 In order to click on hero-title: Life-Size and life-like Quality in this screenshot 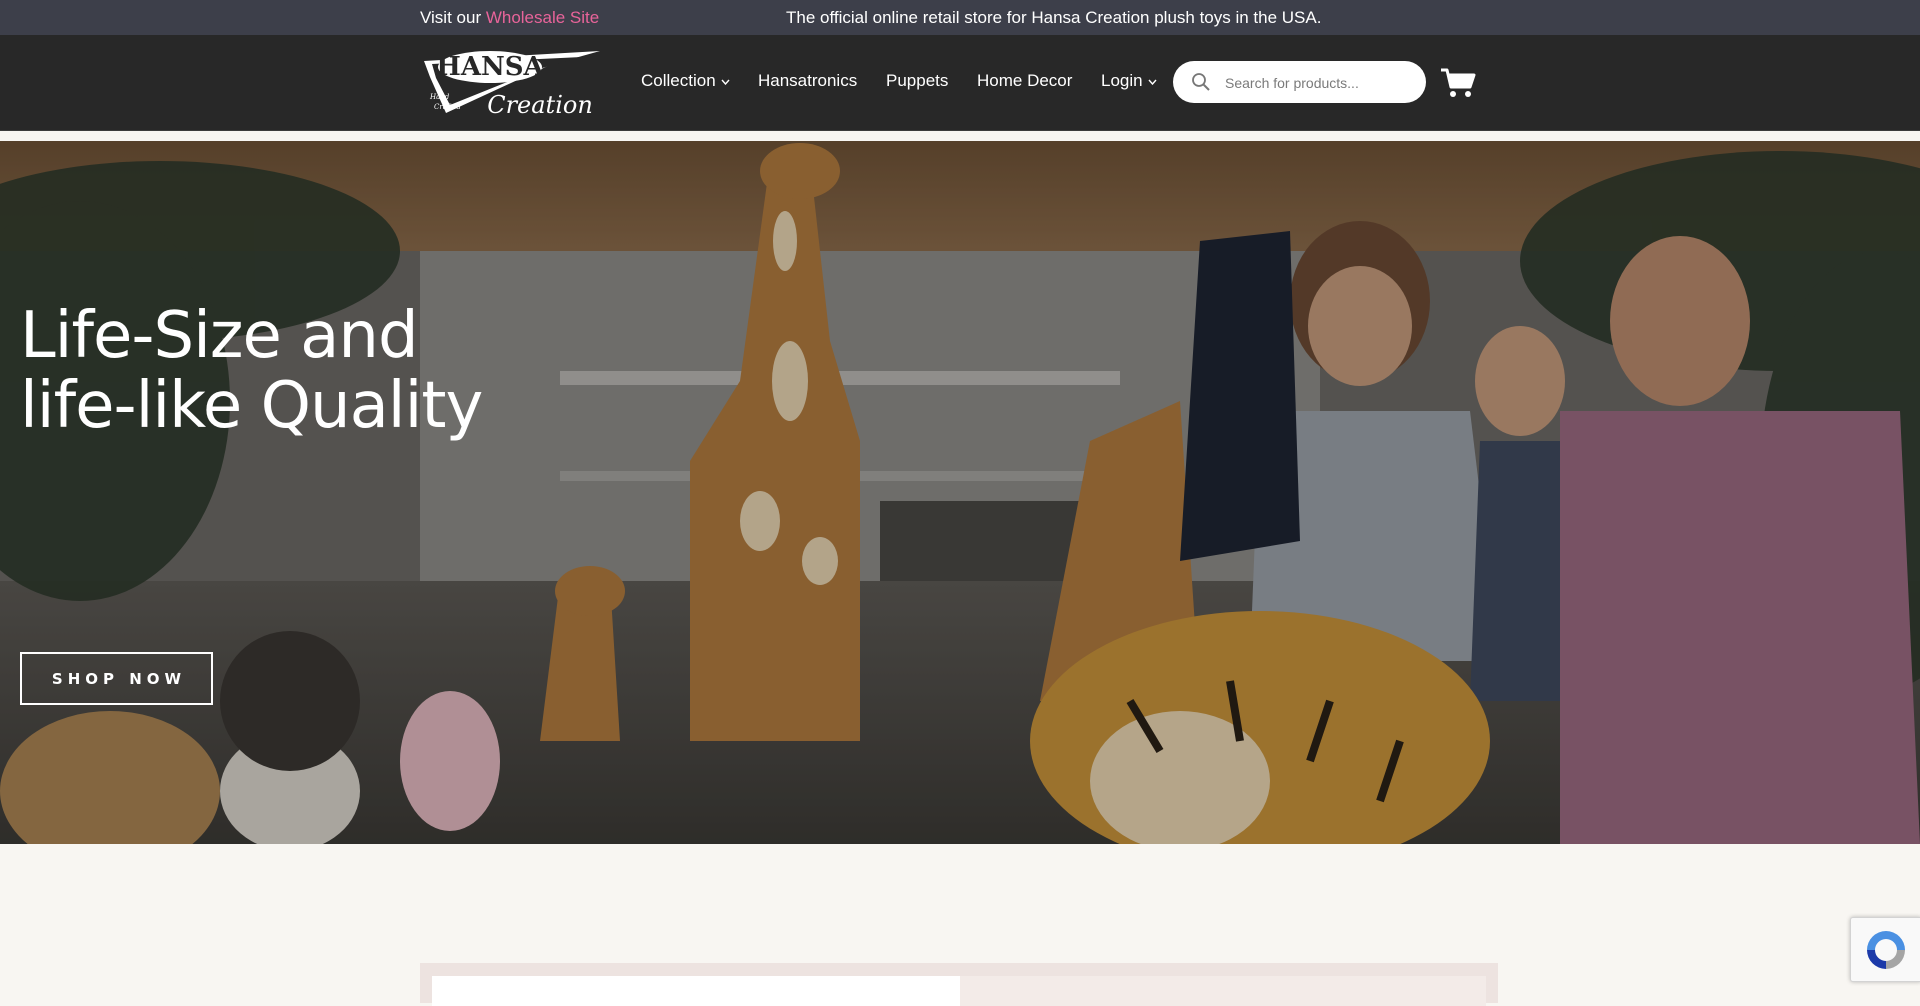, I will do `click(251, 371)`.